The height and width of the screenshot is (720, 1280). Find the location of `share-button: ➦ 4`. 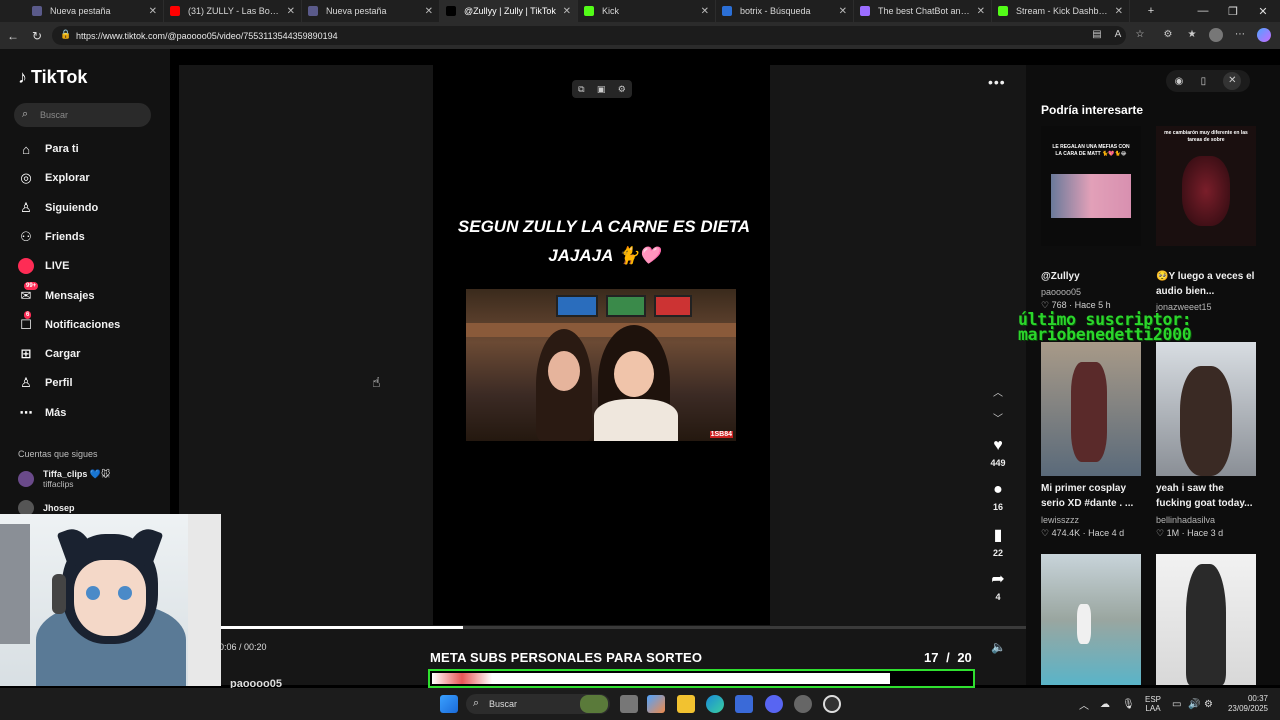

share-button: ➦ 4 is located at coordinates (998, 585).